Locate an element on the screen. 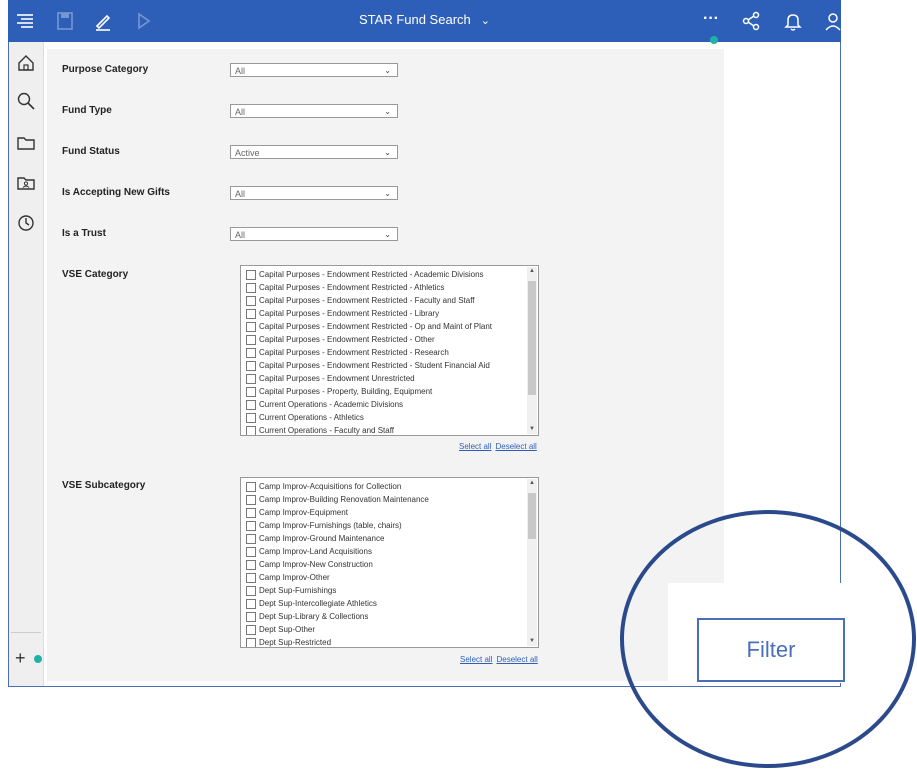  list-item: Camp Improv-Furnishings (table, chairs) is located at coordinates (389, 525).